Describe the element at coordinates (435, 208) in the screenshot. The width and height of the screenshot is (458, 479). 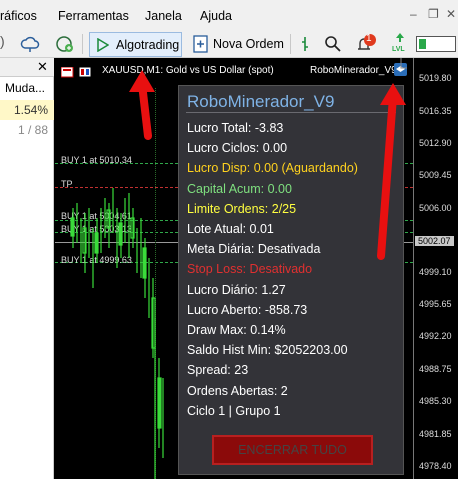
I see `price-tick: 5006.00` at that location.